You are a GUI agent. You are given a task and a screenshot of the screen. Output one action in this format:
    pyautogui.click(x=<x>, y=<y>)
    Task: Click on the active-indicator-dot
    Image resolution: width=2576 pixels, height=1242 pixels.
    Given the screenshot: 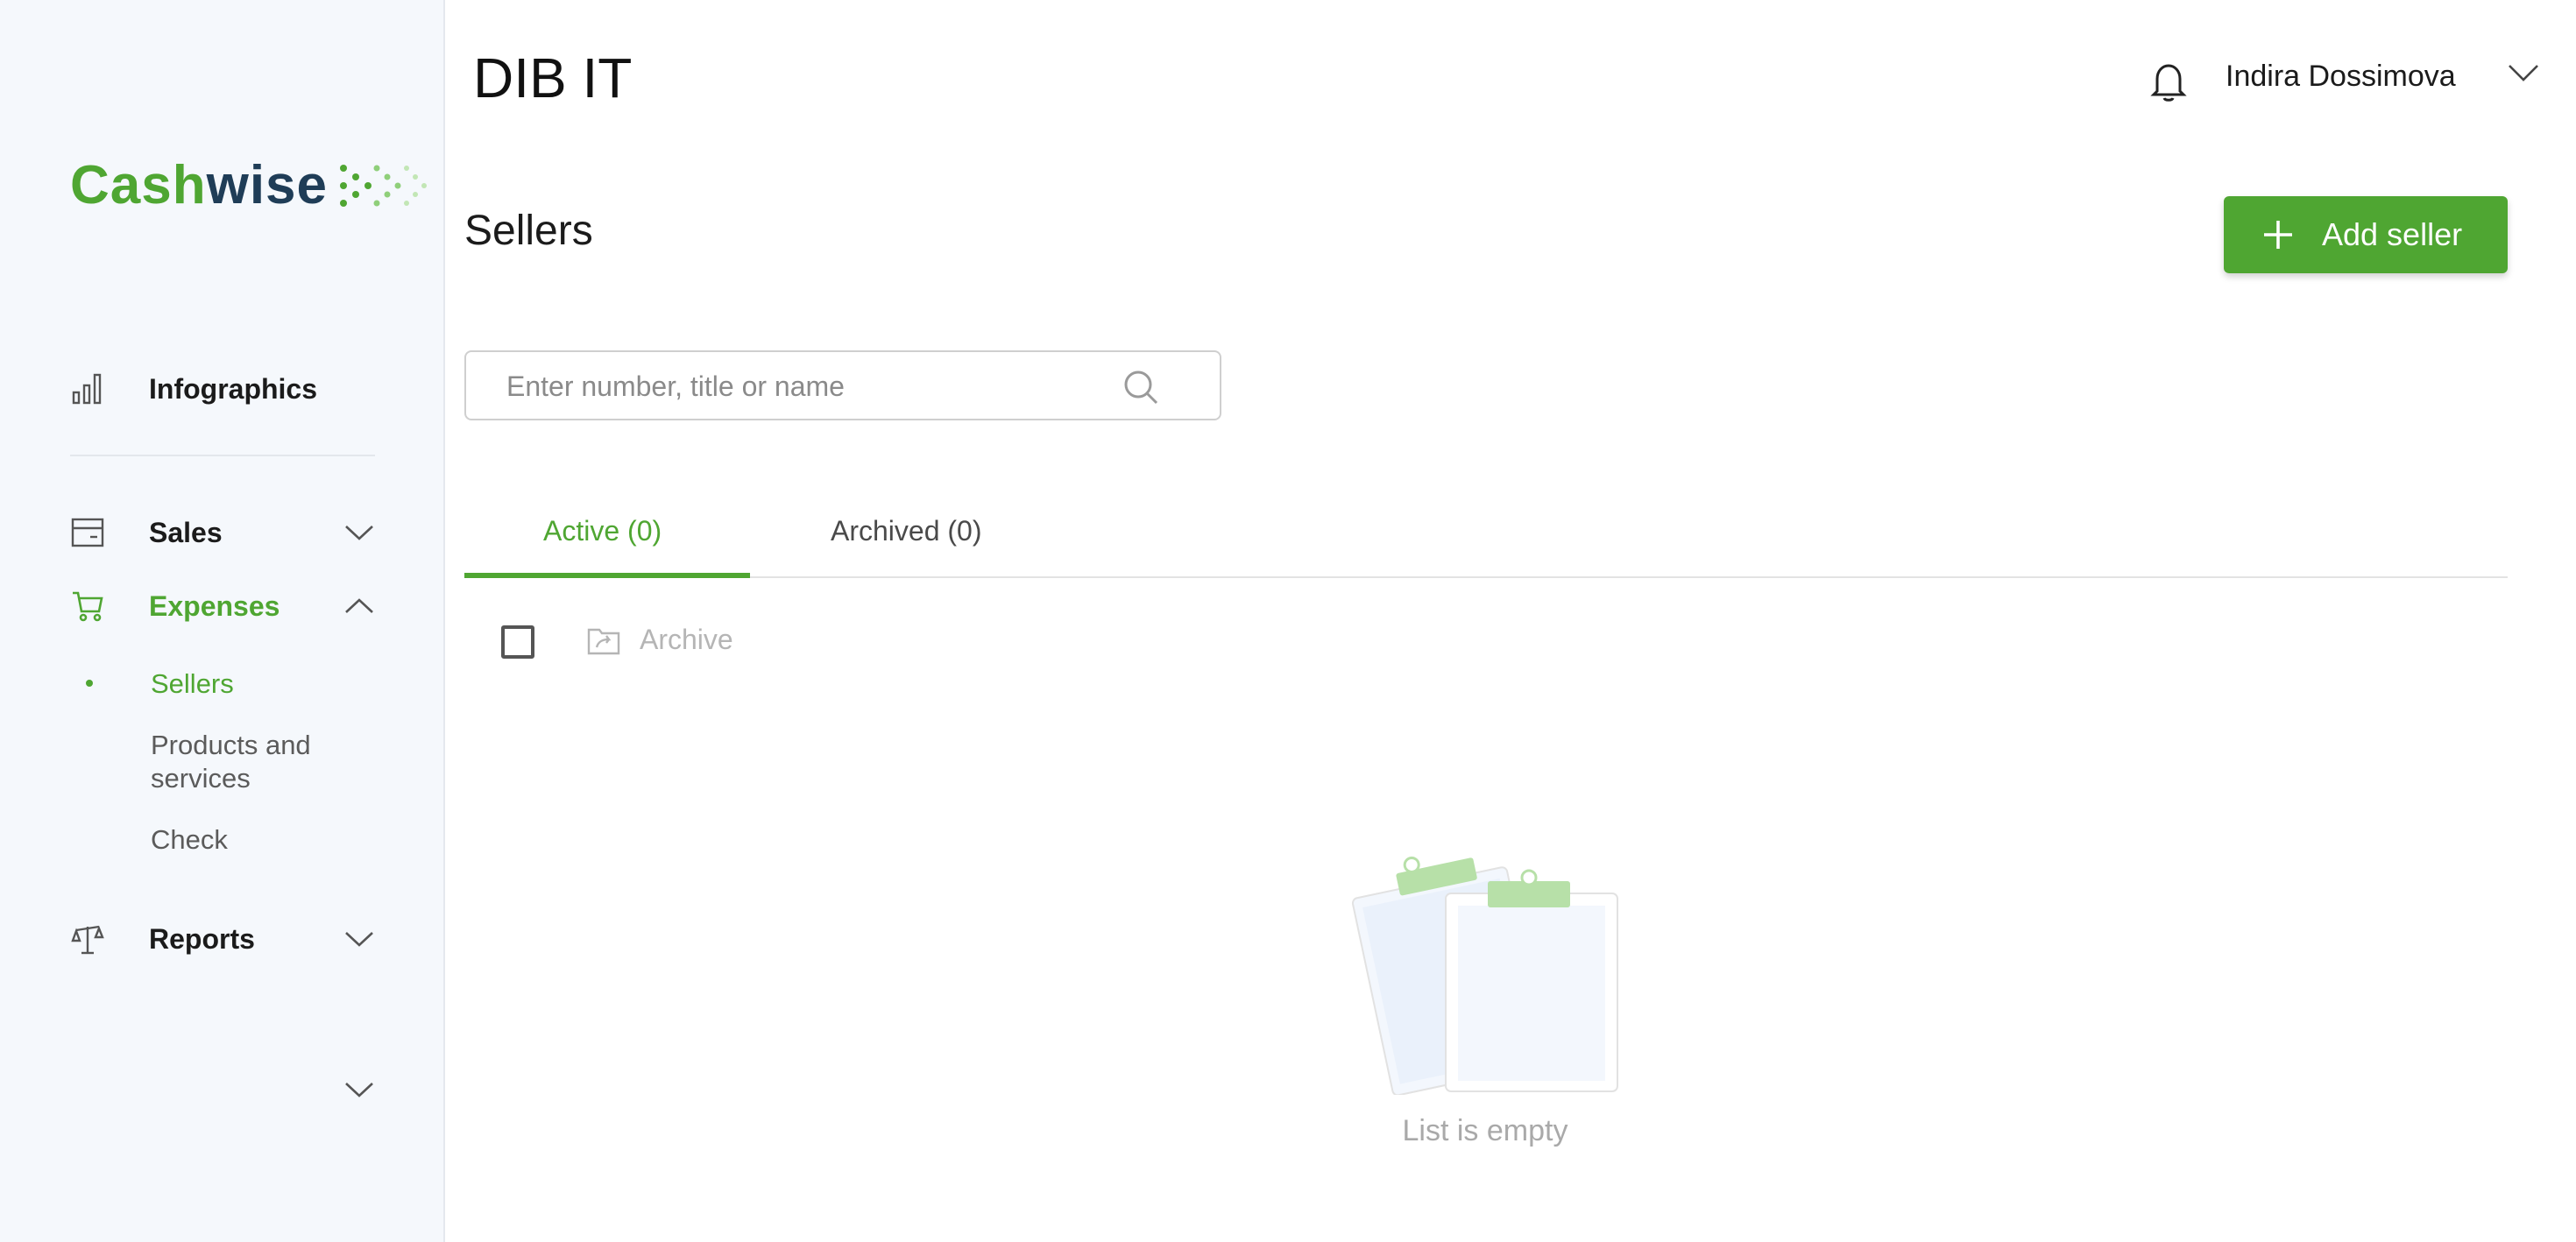 What is the action you would take?
    pyautogui.click(x=89, y=683)
    